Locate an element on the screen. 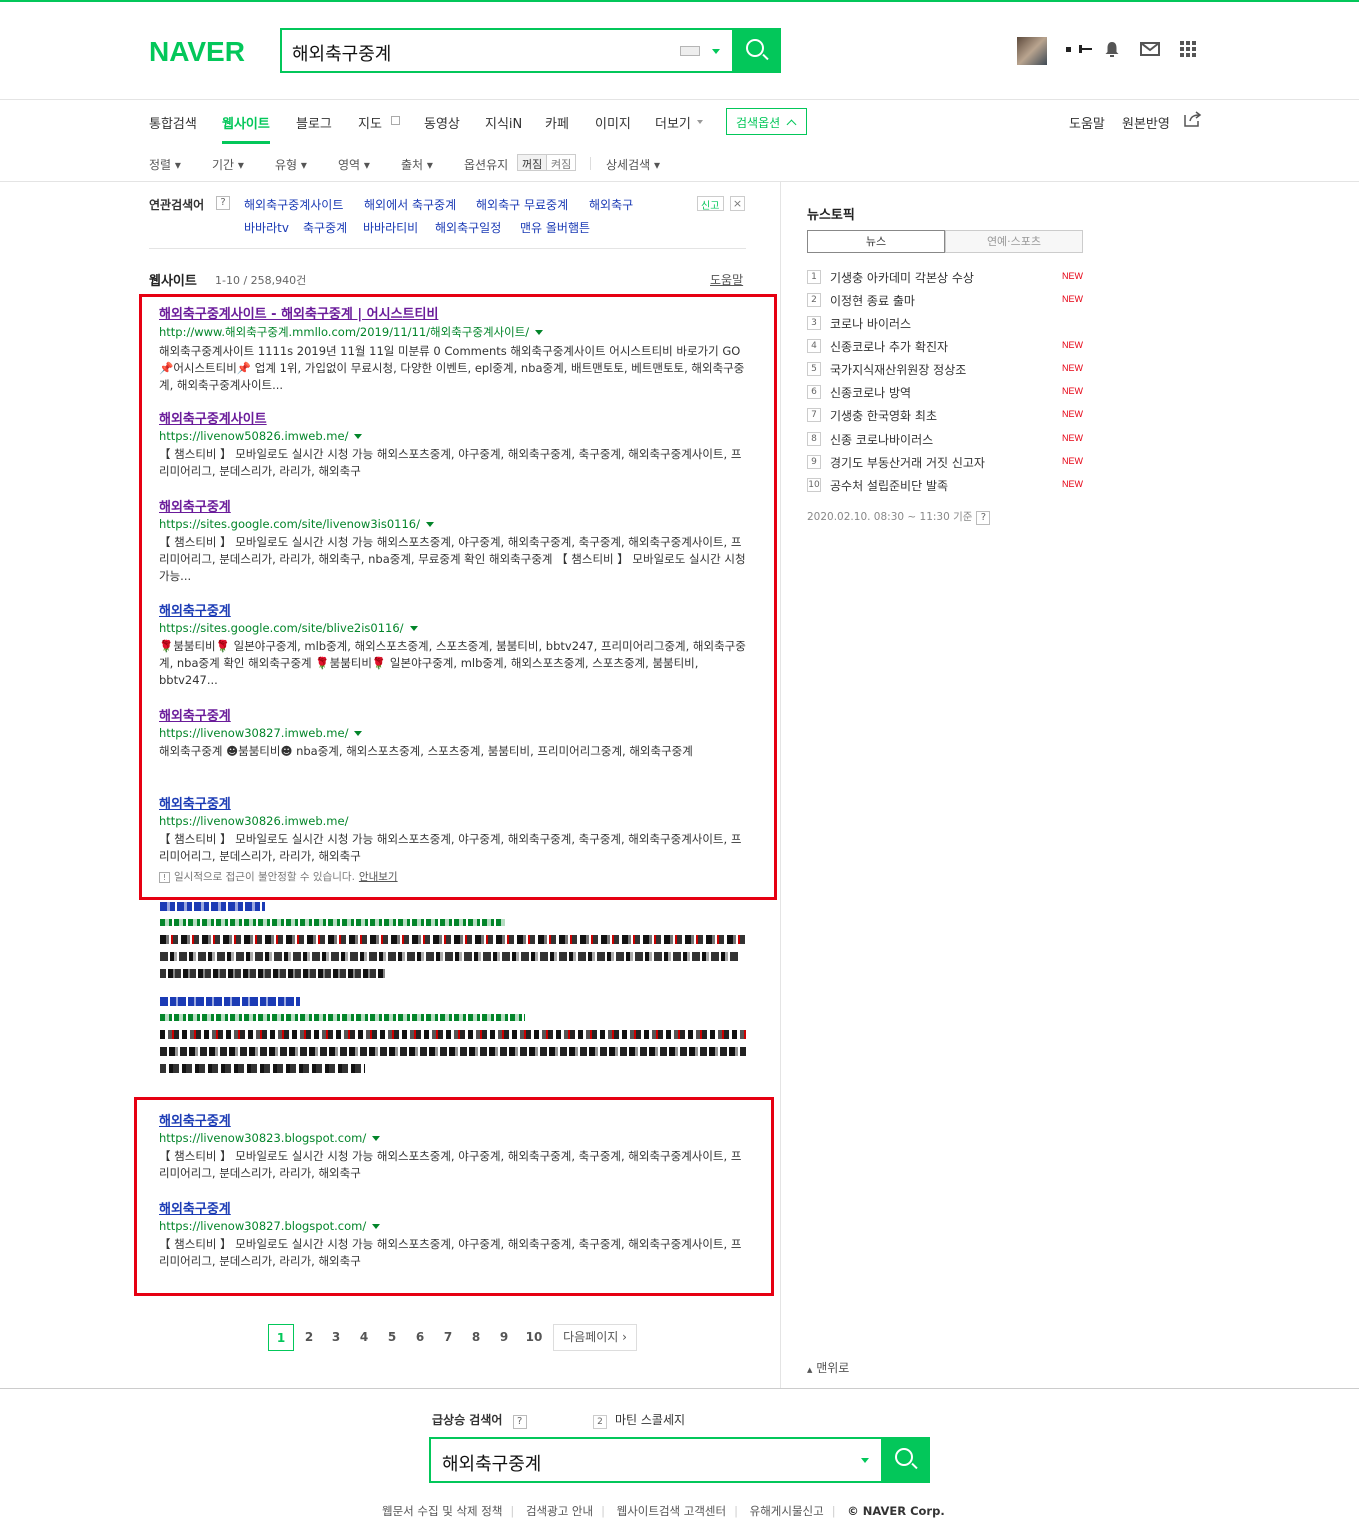 Image resolution: width=1359 pixels, height=1540 pixels. related-item: 바바라tv is located at coordinates (266, 227).